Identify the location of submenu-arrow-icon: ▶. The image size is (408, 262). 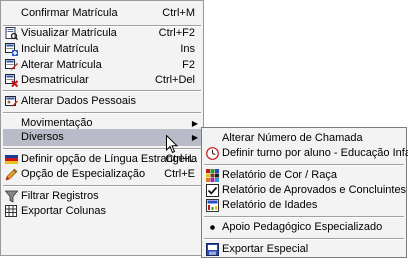
(194, 137).